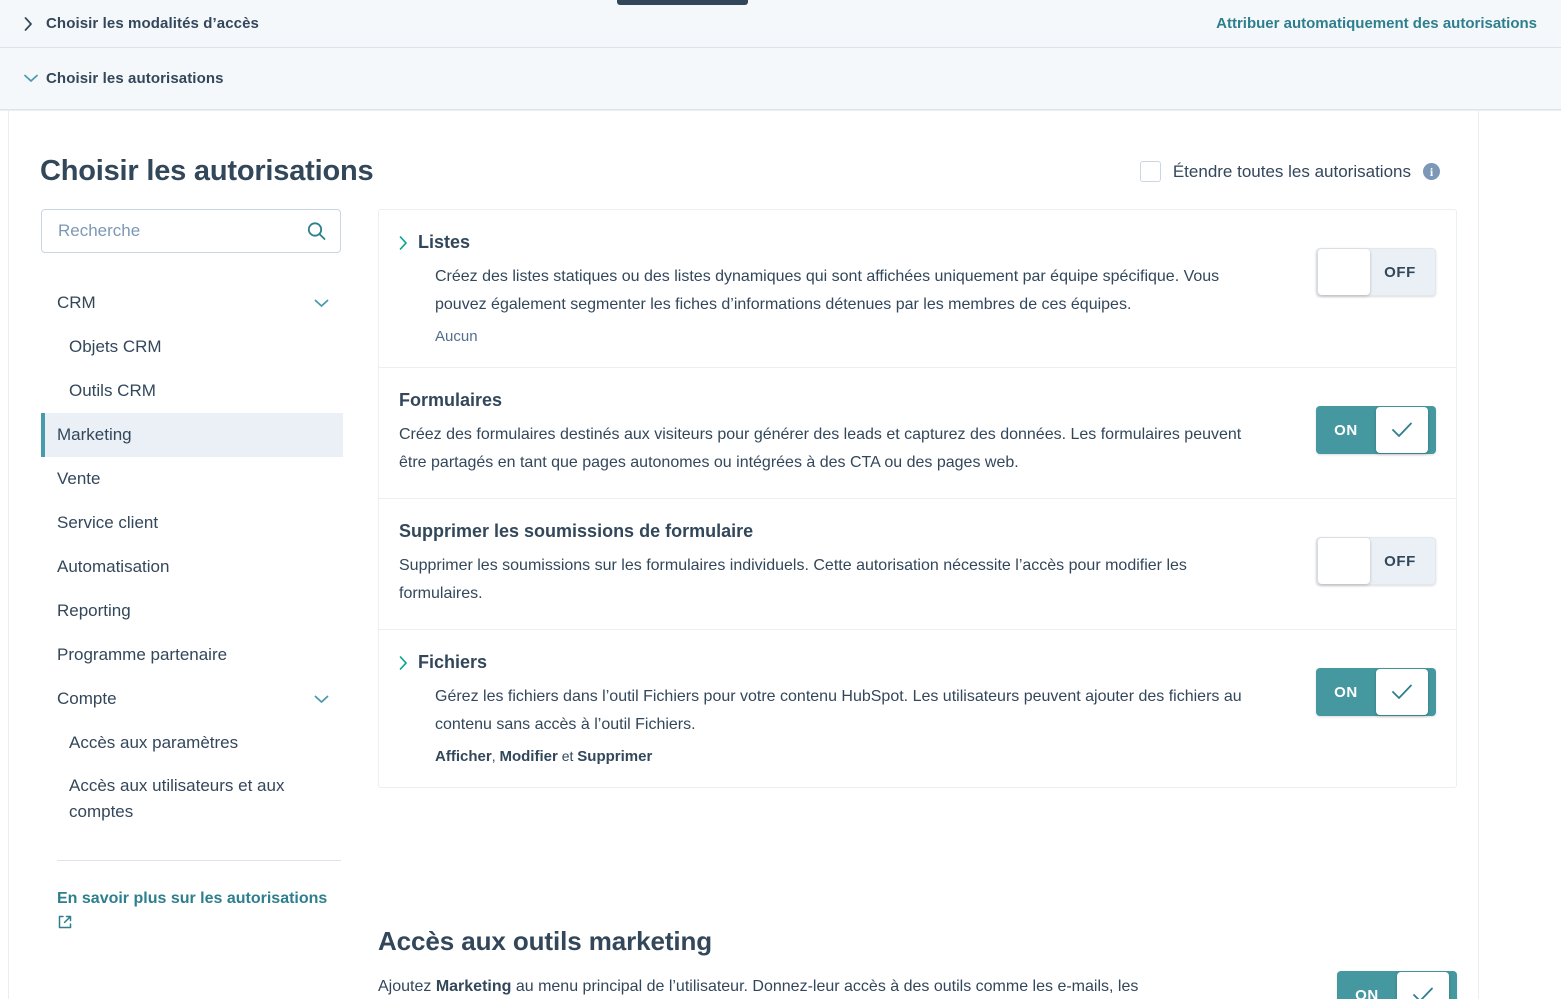  I want to click on learn-more-permissions-link: En savoir plus sur les autorisations, so click(202, 912).